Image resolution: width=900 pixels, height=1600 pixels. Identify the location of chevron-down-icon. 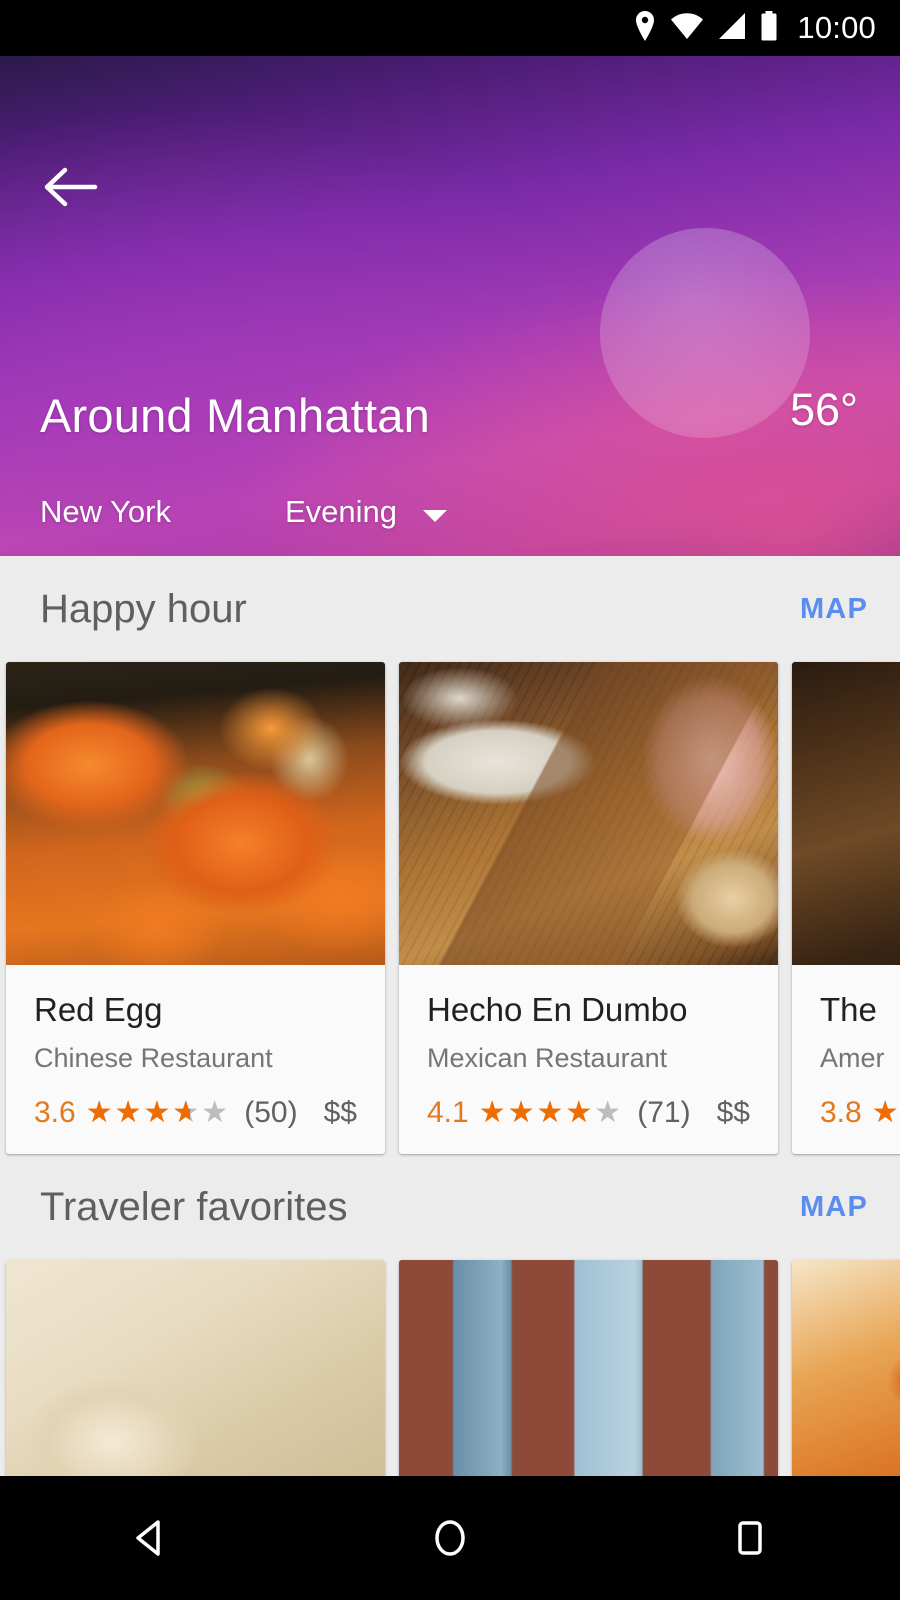
(435, 516).